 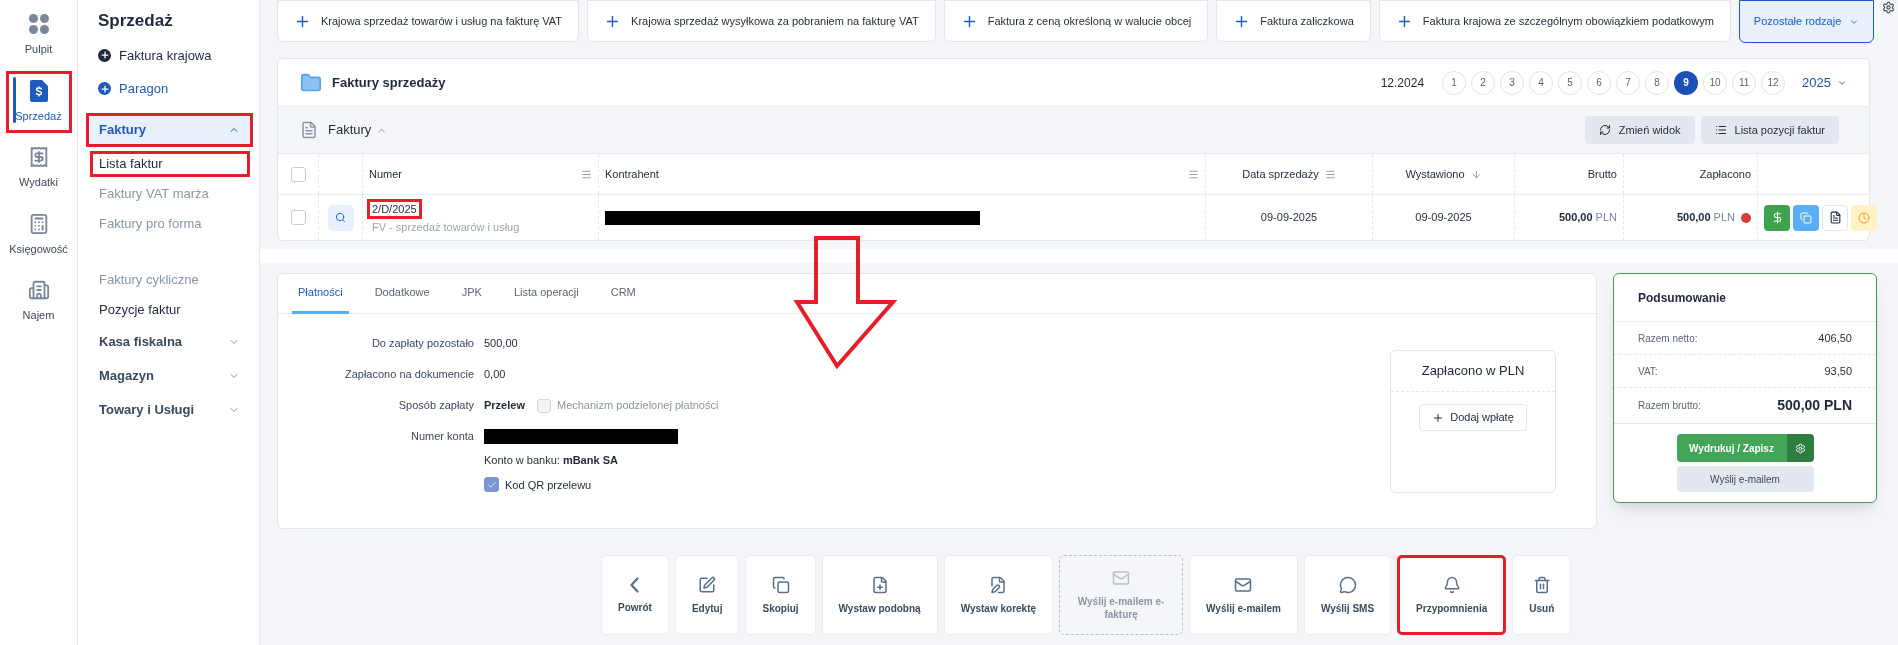 What do you see at coordinates (1777, 217) in the screenshot?
I see `payment-button` at bounding box center [1777, 217].